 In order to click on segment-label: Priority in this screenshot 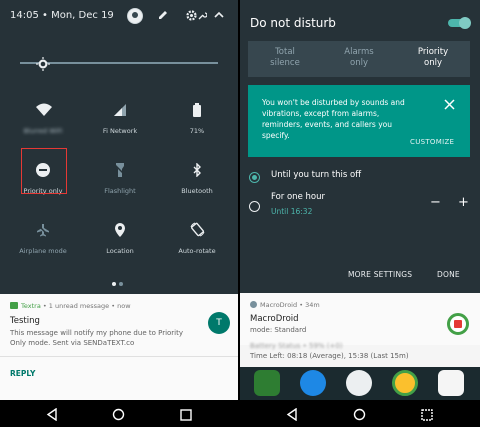, I will do `click(433, 52)`.